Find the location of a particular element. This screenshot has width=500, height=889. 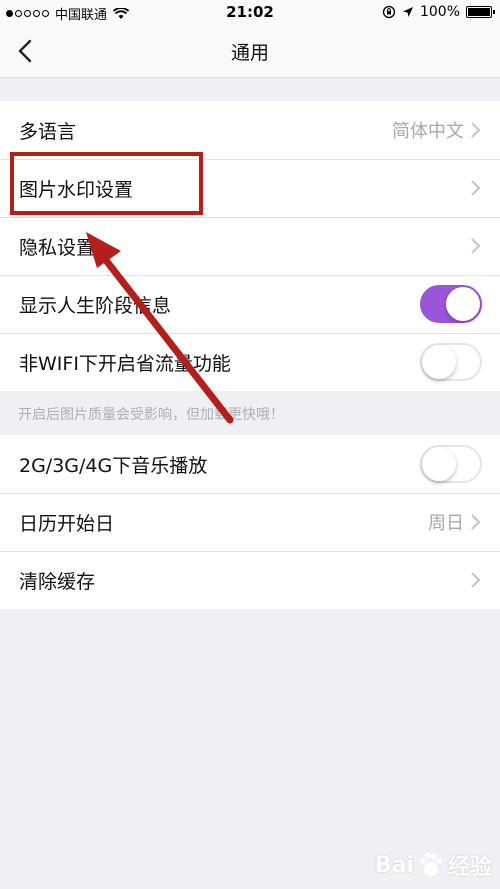

status-bar: 中国联通 21:02 100% is located at coordinates (250, 13).